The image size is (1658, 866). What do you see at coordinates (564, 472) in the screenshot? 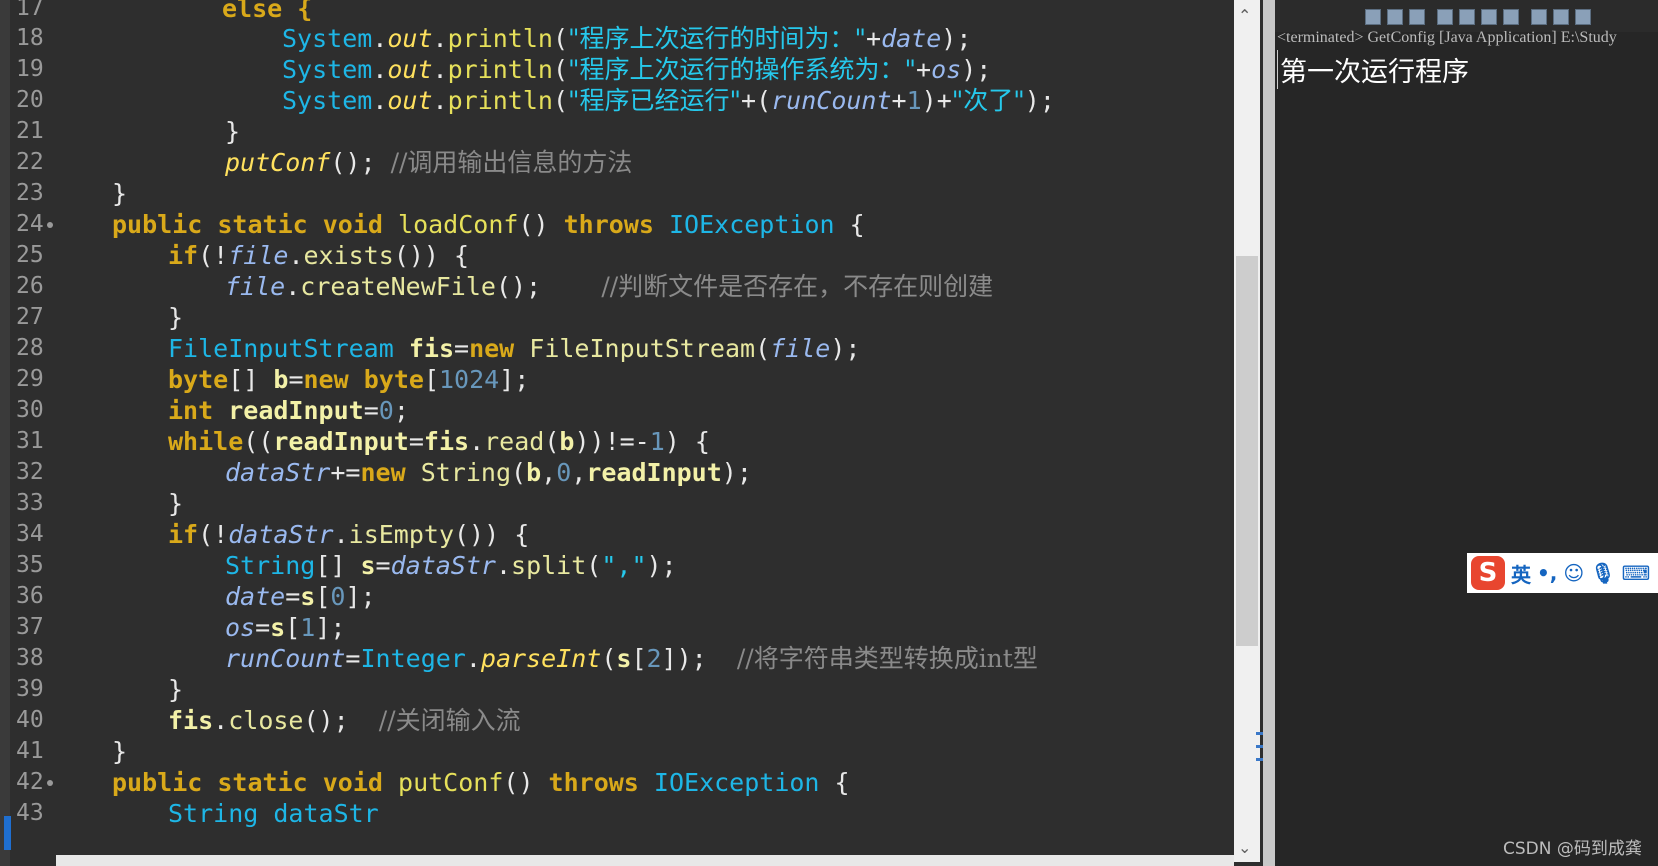
I see `number-literal: 0` at bounding box center [564, 472].